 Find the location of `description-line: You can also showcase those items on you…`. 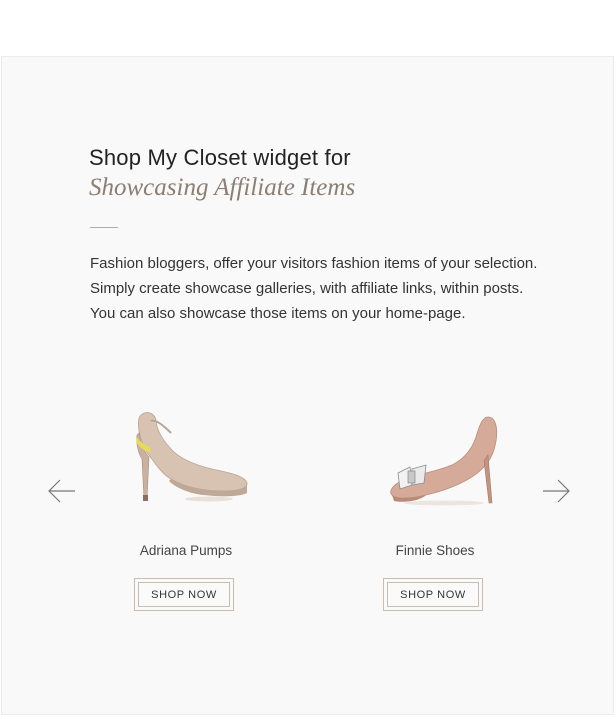

description-line: You can also showcase those items on you… is located at coordinates (278, 313).